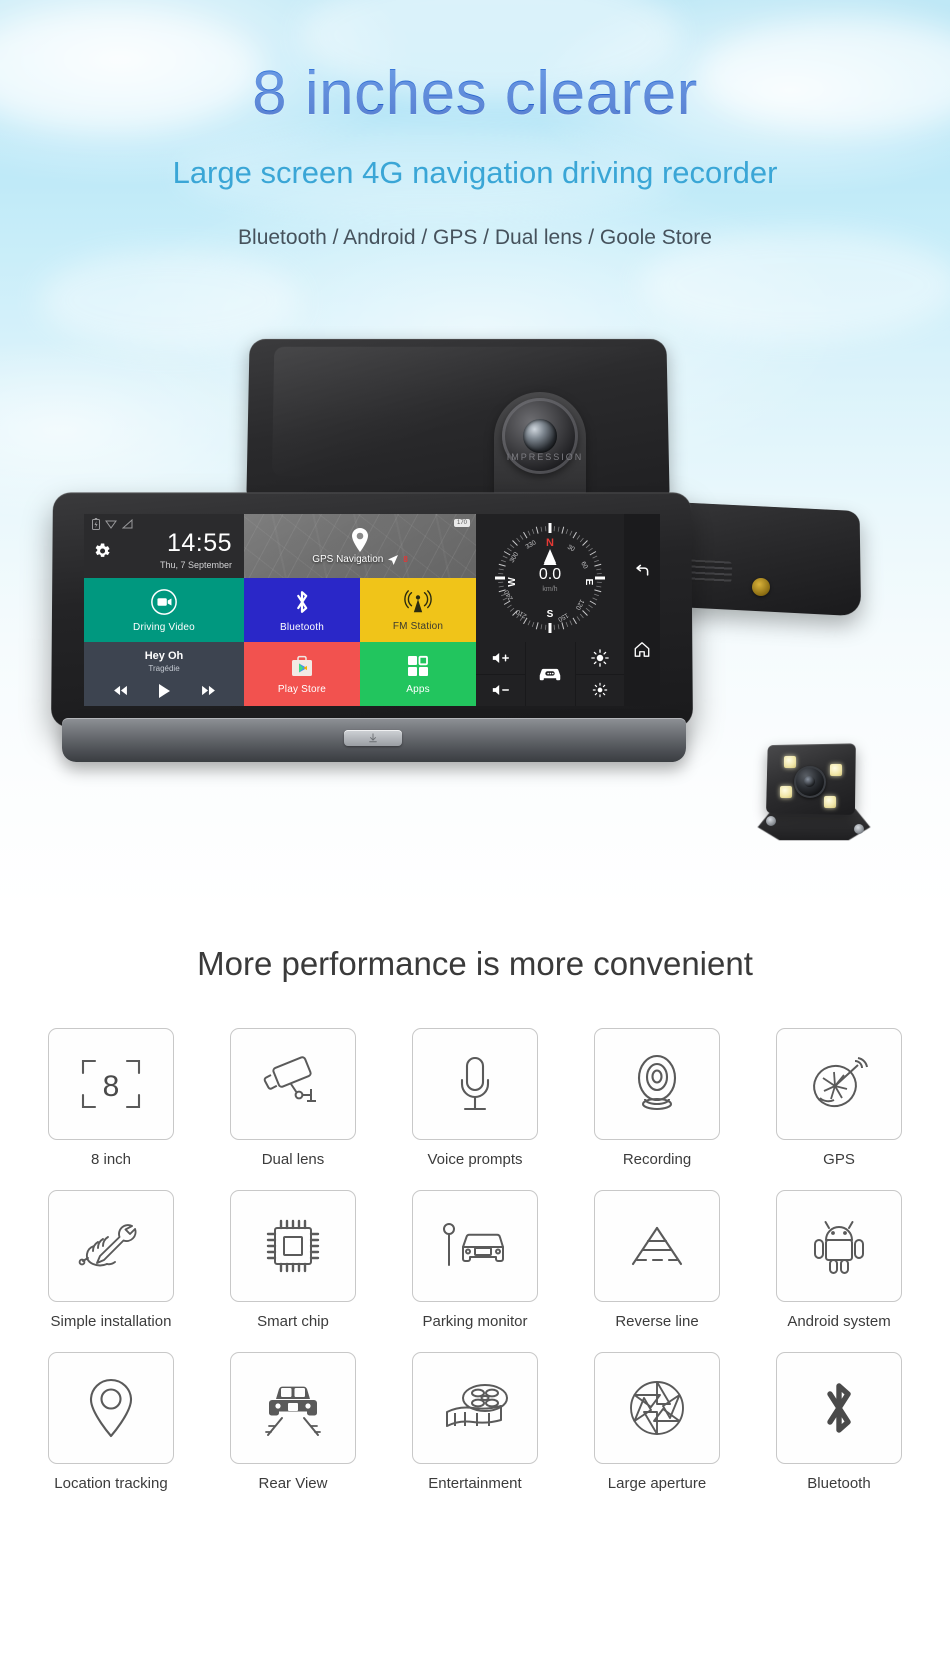 The width and height of the screenshot is (950, 1667). I want to click on feature-item: Entertainment, so click(475, 1422).